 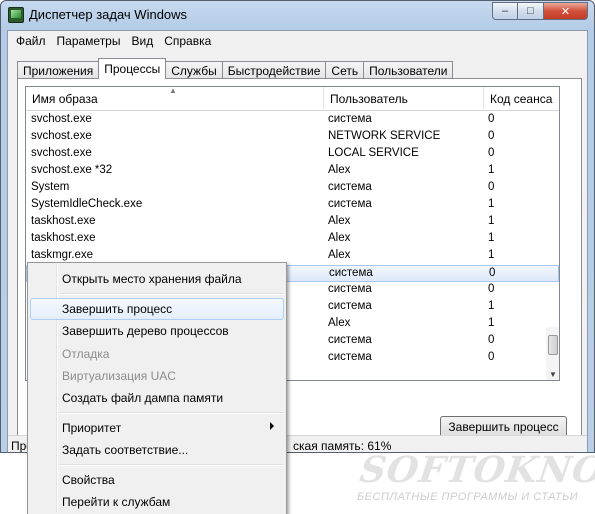 I want to click on cell-name: SystemIdleCheck.exe, so click(x=87, y=204).